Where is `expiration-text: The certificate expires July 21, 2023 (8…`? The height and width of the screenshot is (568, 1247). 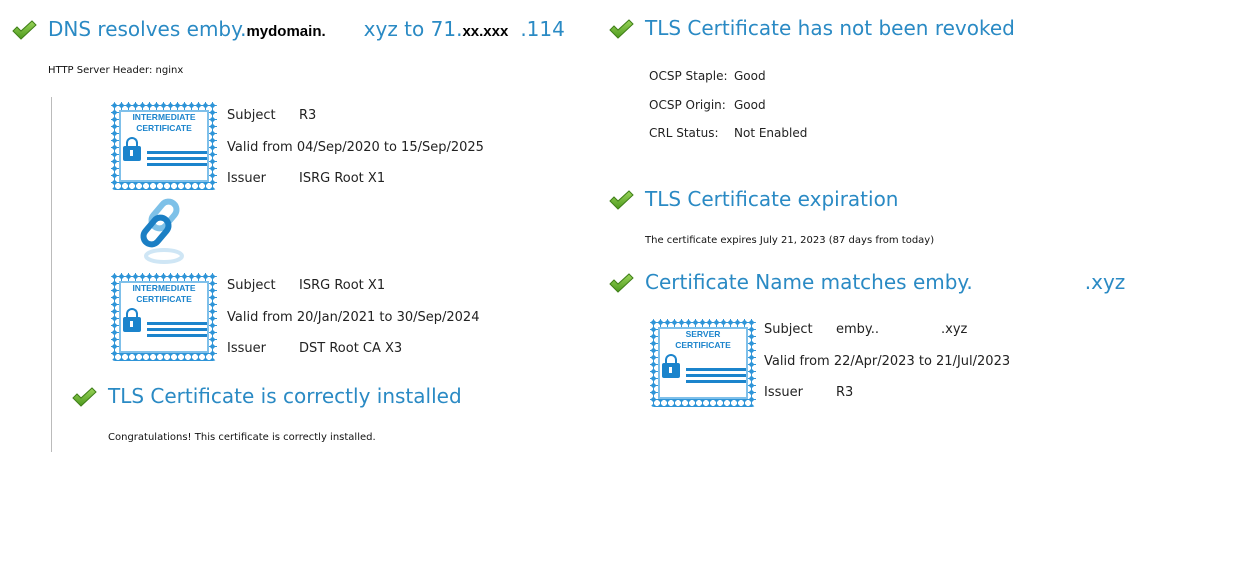
expiration-text: The certificate expires July 21, 2023 (8… is located at coordinates (790, 240).